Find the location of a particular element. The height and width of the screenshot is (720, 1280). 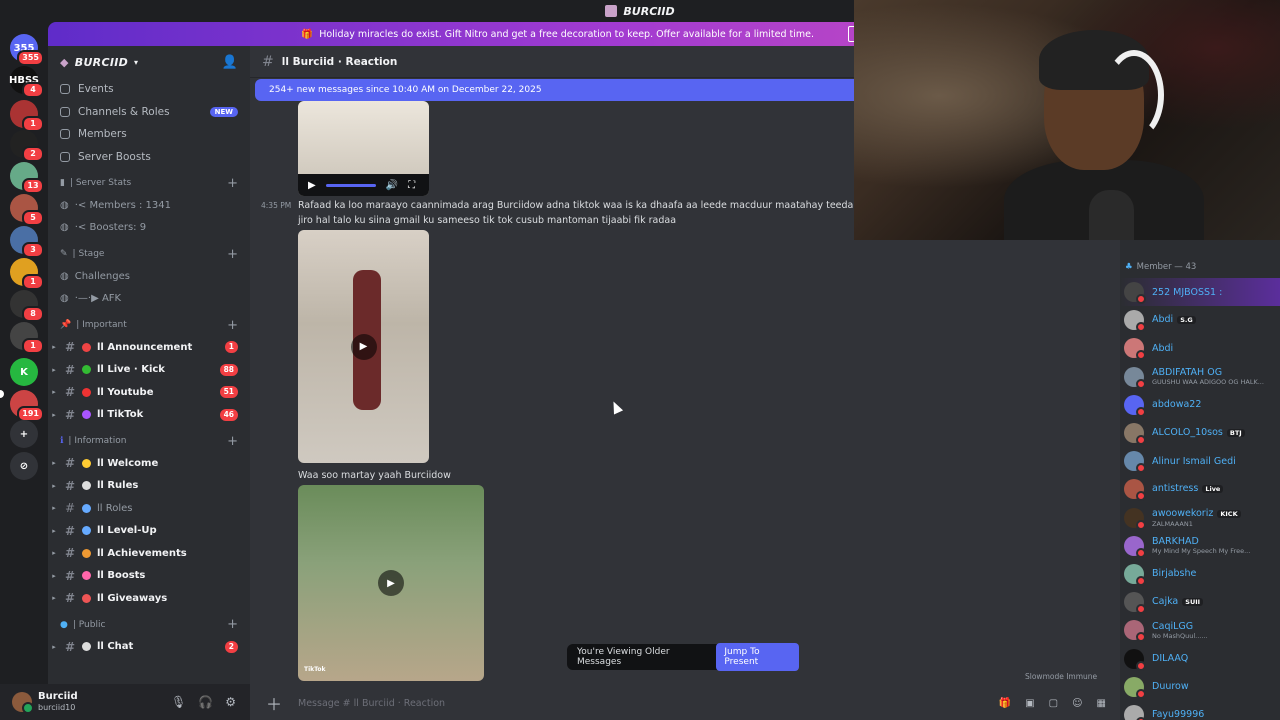

server-icon: 355 355 is located at coordinates (27, 50).